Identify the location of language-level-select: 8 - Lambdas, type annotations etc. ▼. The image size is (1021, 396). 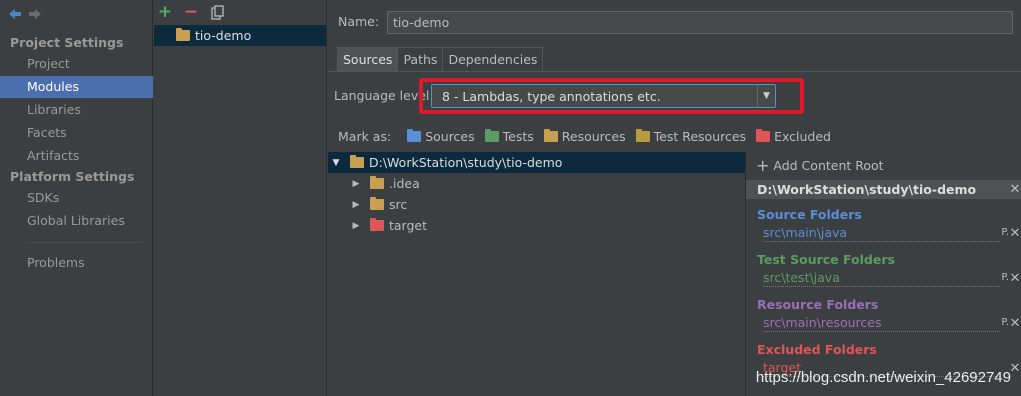
(603, 96).